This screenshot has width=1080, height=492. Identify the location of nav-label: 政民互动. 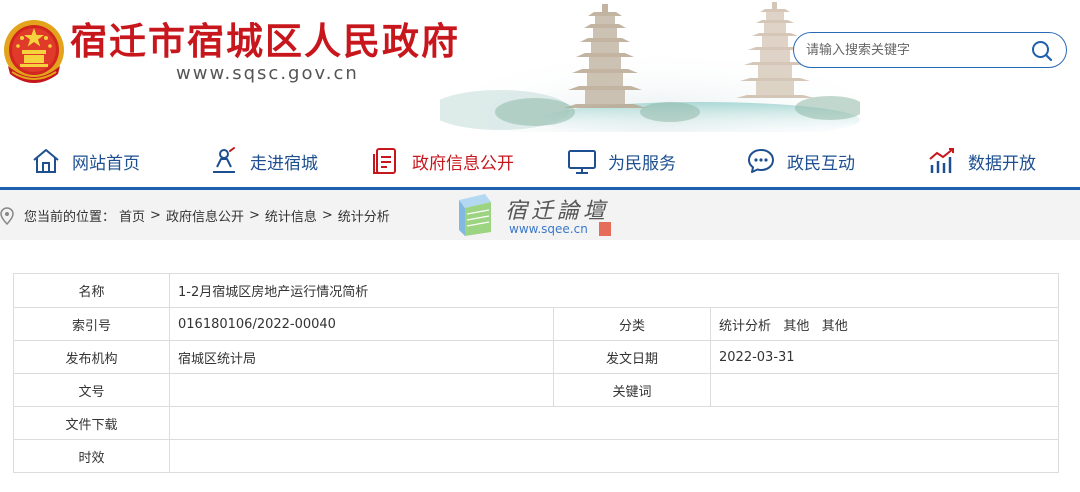
(821, 163).